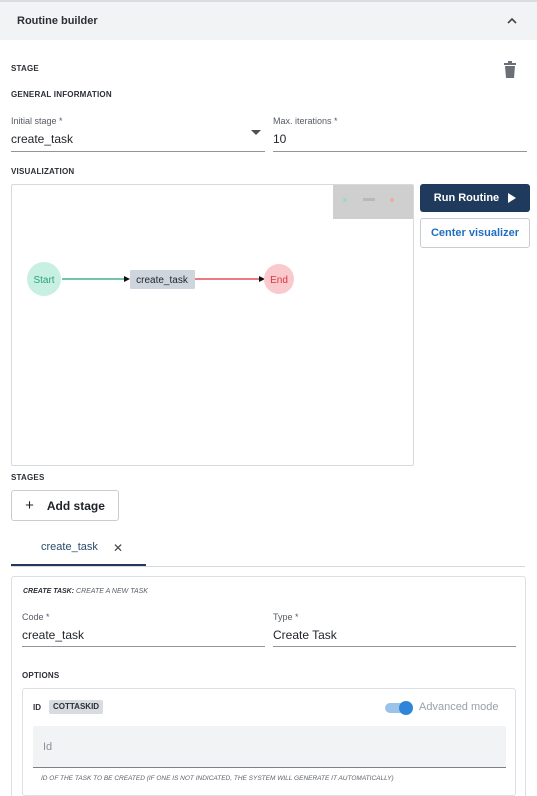 The height and width of the screenshot is (796, 537). Describe the element at coordinates (512, 21) in the screenshot. I see `chevron-up-icon` at that location.